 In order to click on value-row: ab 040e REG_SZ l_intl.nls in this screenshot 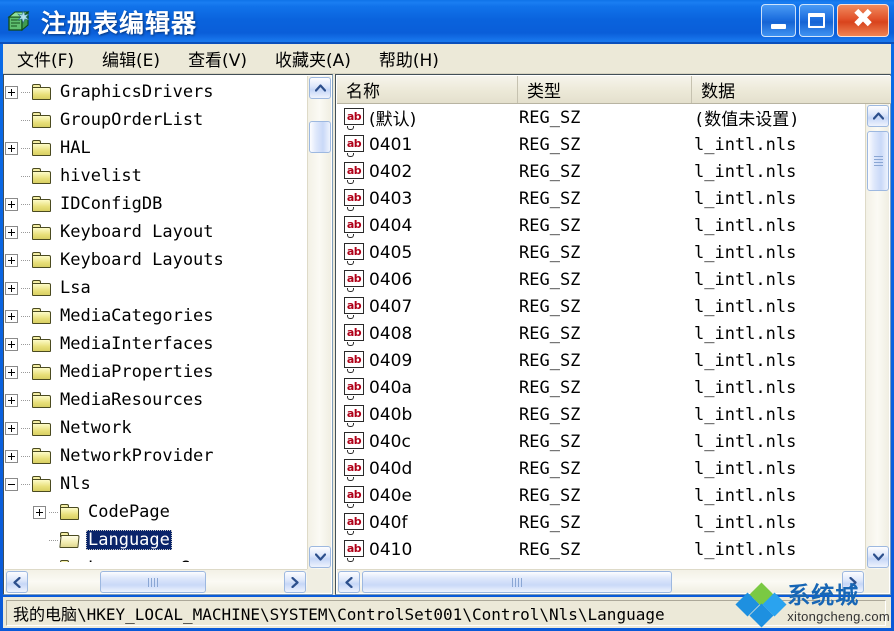, I will do `click(596, 495)`.